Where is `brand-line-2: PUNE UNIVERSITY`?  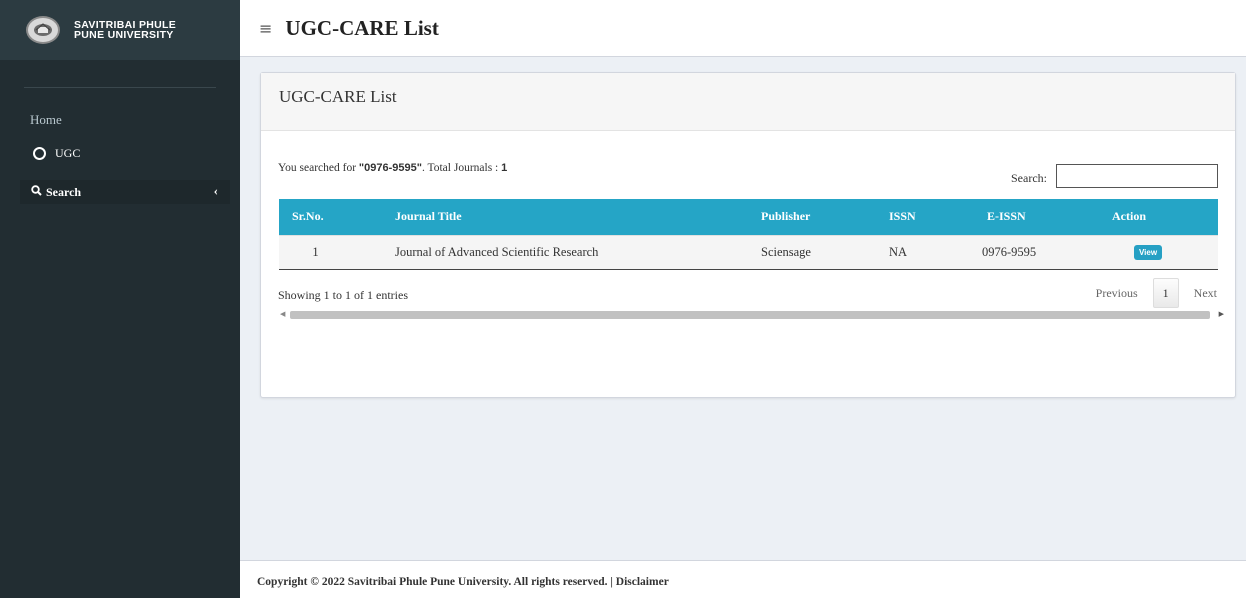
brand-line-2: PUNE UNIVERSITY is located at coordinates (124, 35).